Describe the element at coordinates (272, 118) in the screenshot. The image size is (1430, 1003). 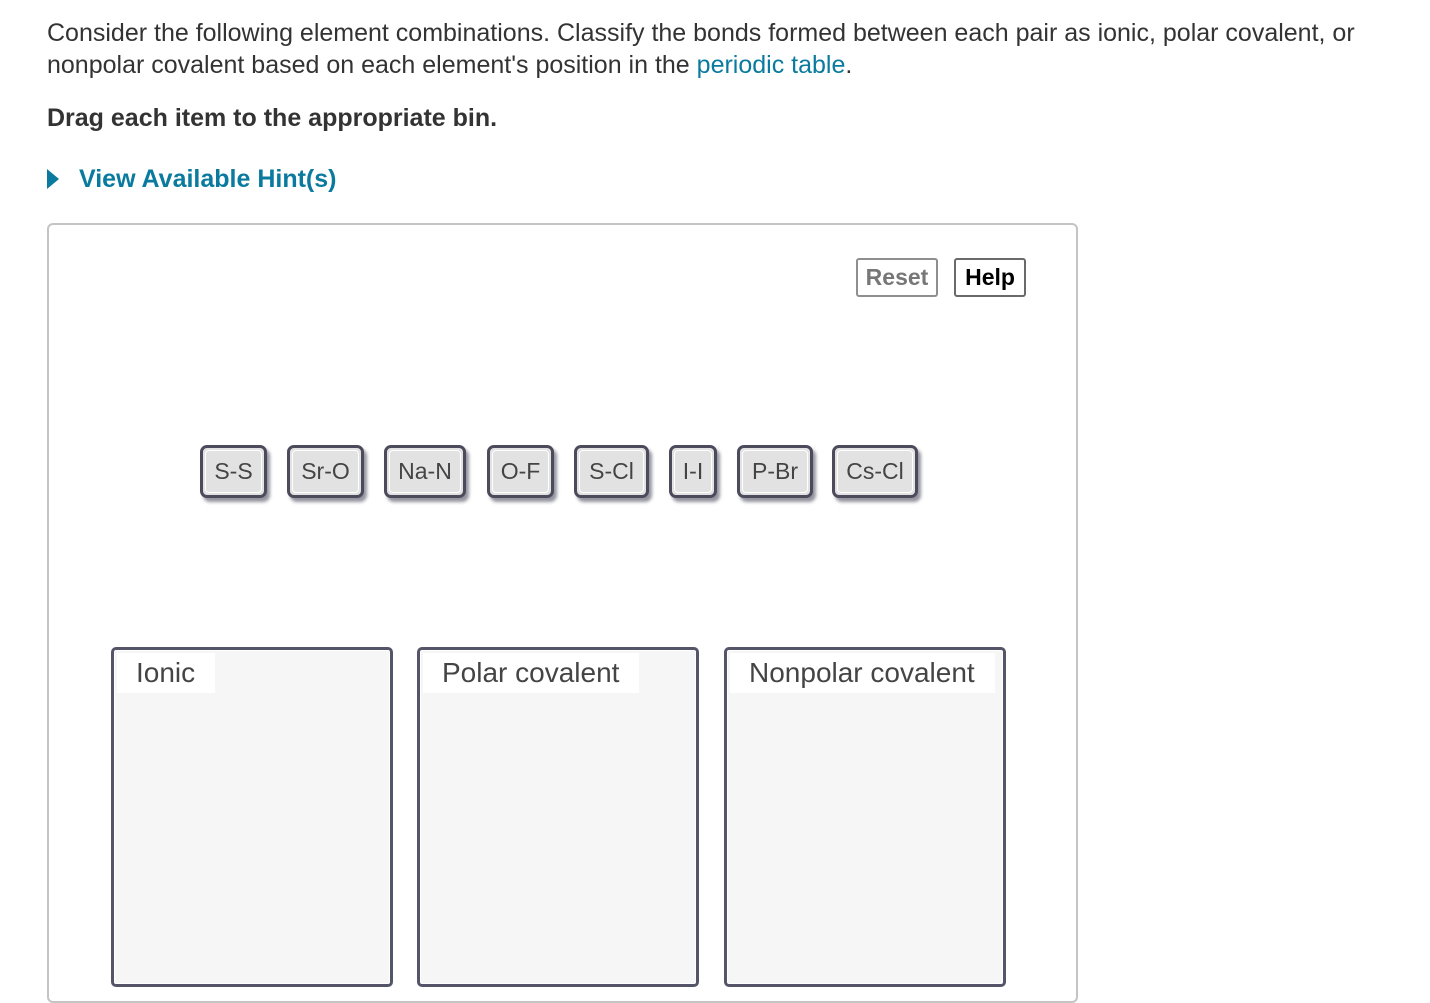
I see `instruction-text: Drag each item to the appropriate bin.` at that location.